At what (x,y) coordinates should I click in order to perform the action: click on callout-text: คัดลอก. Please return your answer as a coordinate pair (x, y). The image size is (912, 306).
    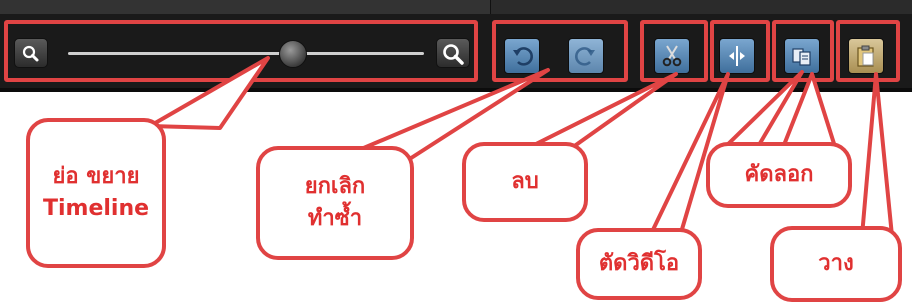
    Looking at the image, I should click on (779, 174).